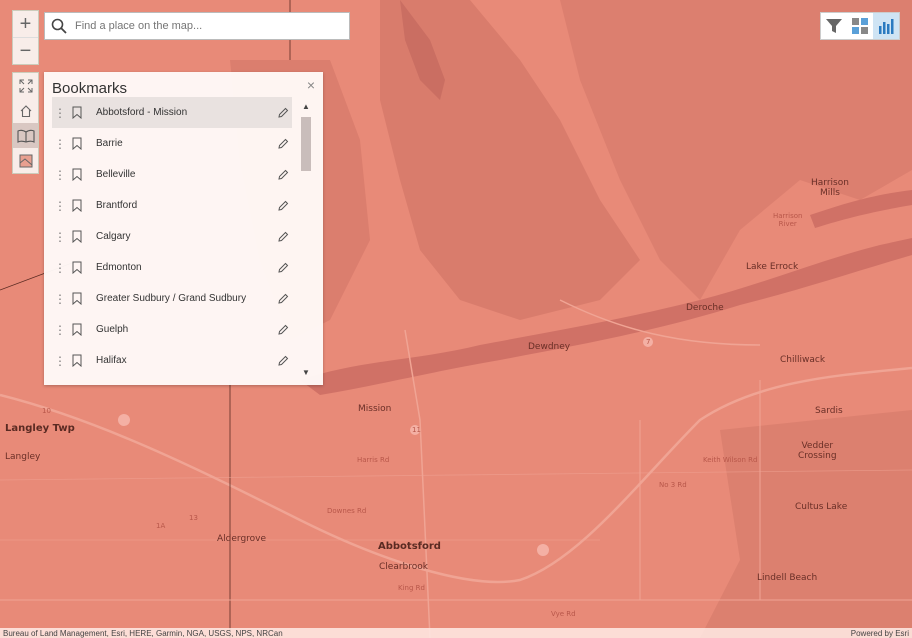  Describe the element at coordinates (648, 342) in the screenshot. I see `highway-shield-7: 7` at that location.